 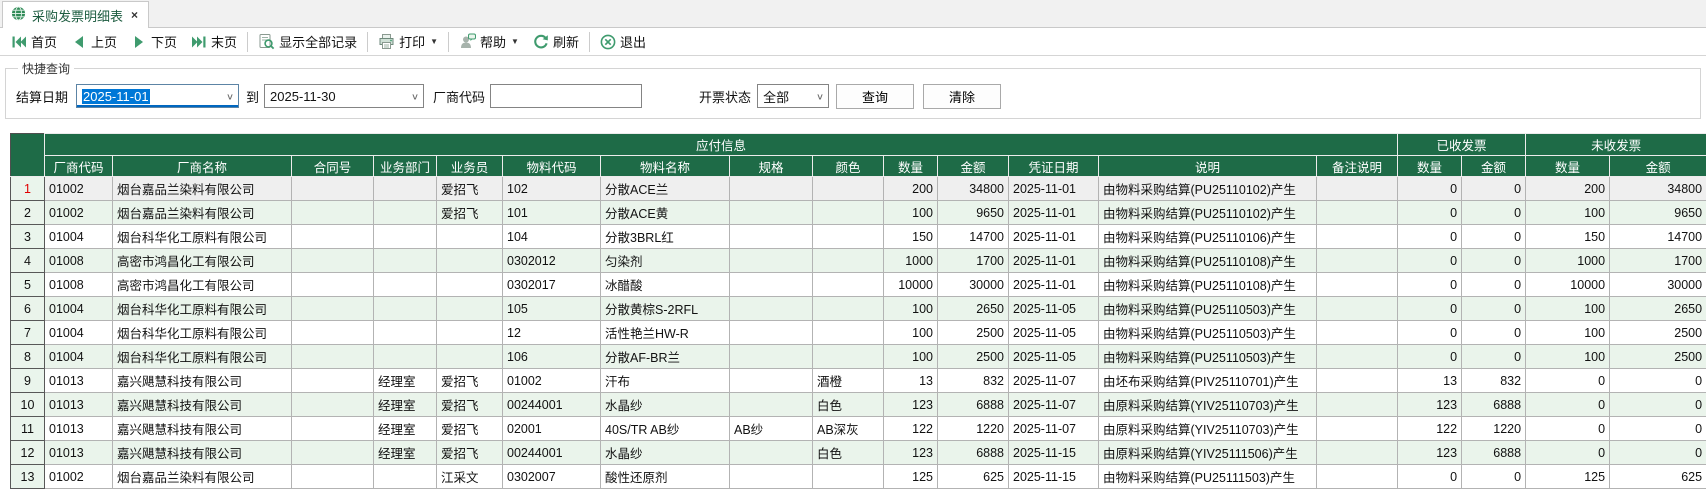 What do you see at coordinates (551, 332) in the screenshot?
I see `grid-cell: 12` at bounding box center [551, 332].